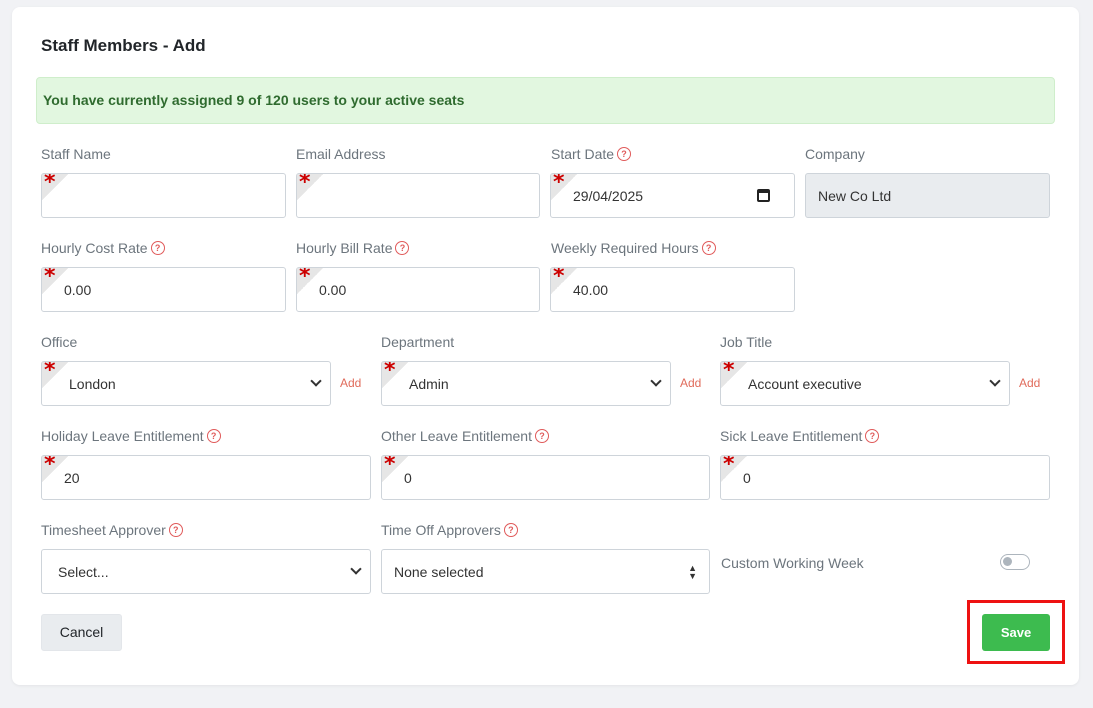 The height and width of the screenshot is (708, 1093). I want to click on department-label: Department, so click(418, 342).